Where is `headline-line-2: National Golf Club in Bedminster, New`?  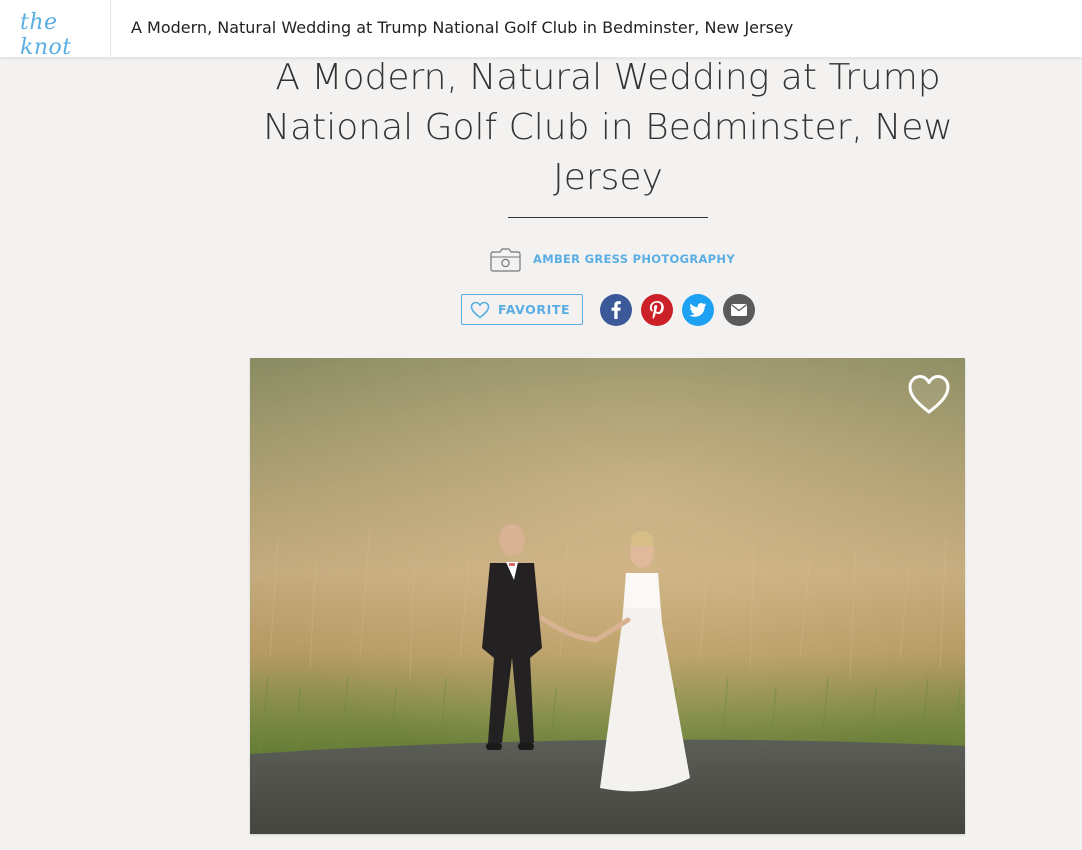 headline-line-2: National Golf Club in Bedminster, New is located at coordinates (608, 127).